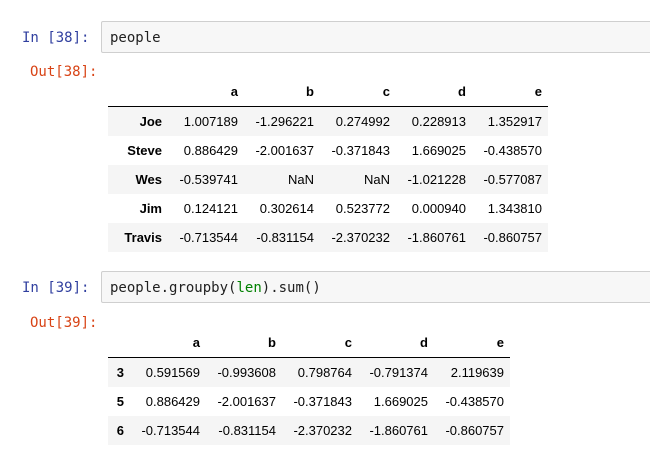 This screenshot has width=650, height=453. I want to click on code-token: )., so click(270, 288).